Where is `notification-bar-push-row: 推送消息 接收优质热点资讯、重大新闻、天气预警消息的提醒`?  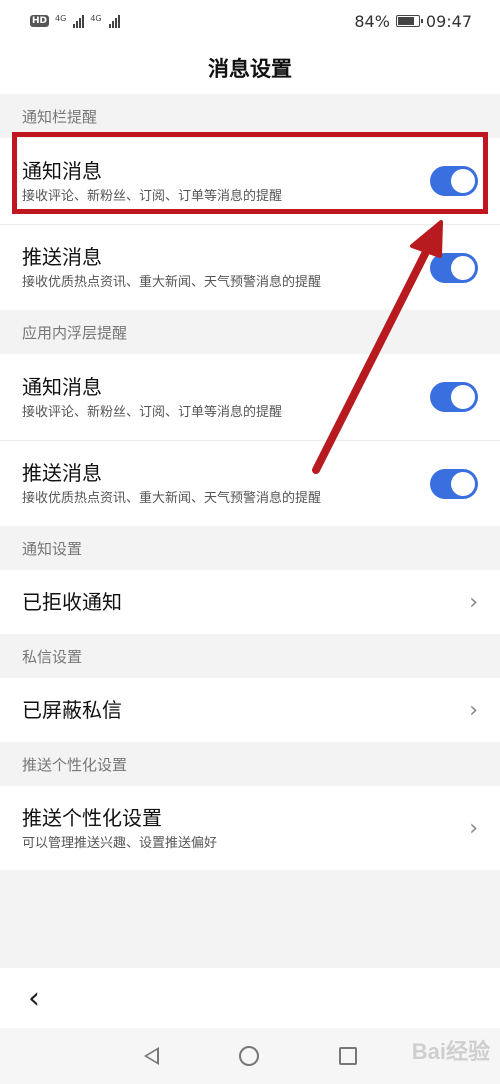
notification-bar-push-row: 推送消息 接收优质热点资讯、重大新闻、天气预警消息的提醒 is located at coordinates (250, 267).